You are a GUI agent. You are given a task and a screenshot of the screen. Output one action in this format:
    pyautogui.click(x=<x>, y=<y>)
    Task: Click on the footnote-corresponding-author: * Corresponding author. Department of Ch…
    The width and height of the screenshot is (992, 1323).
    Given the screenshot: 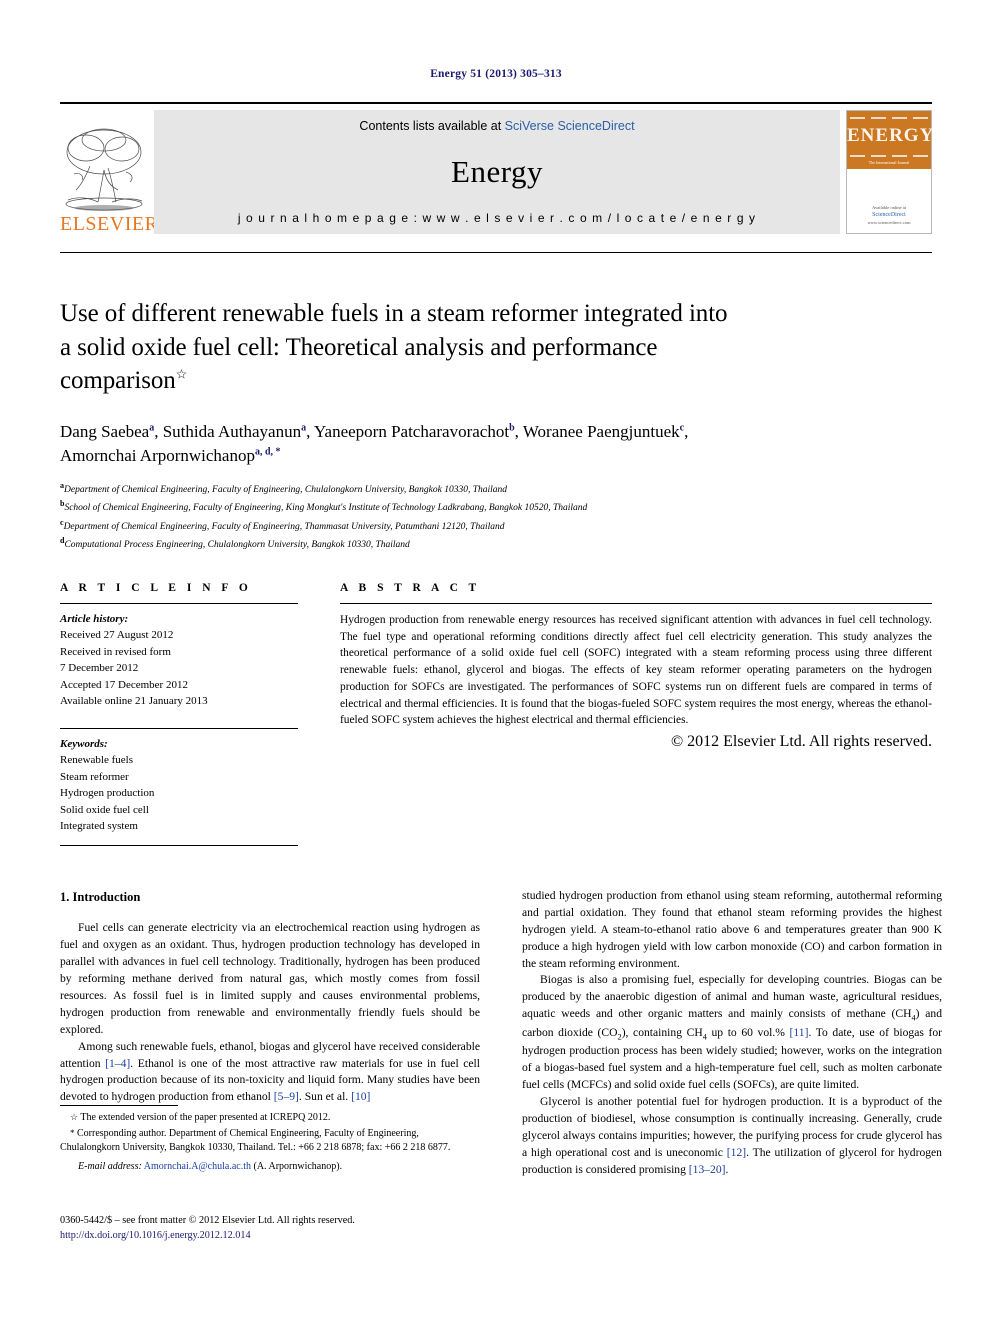 What is the action you would take?
    pyautogui.click(x=270, y=1141)
    